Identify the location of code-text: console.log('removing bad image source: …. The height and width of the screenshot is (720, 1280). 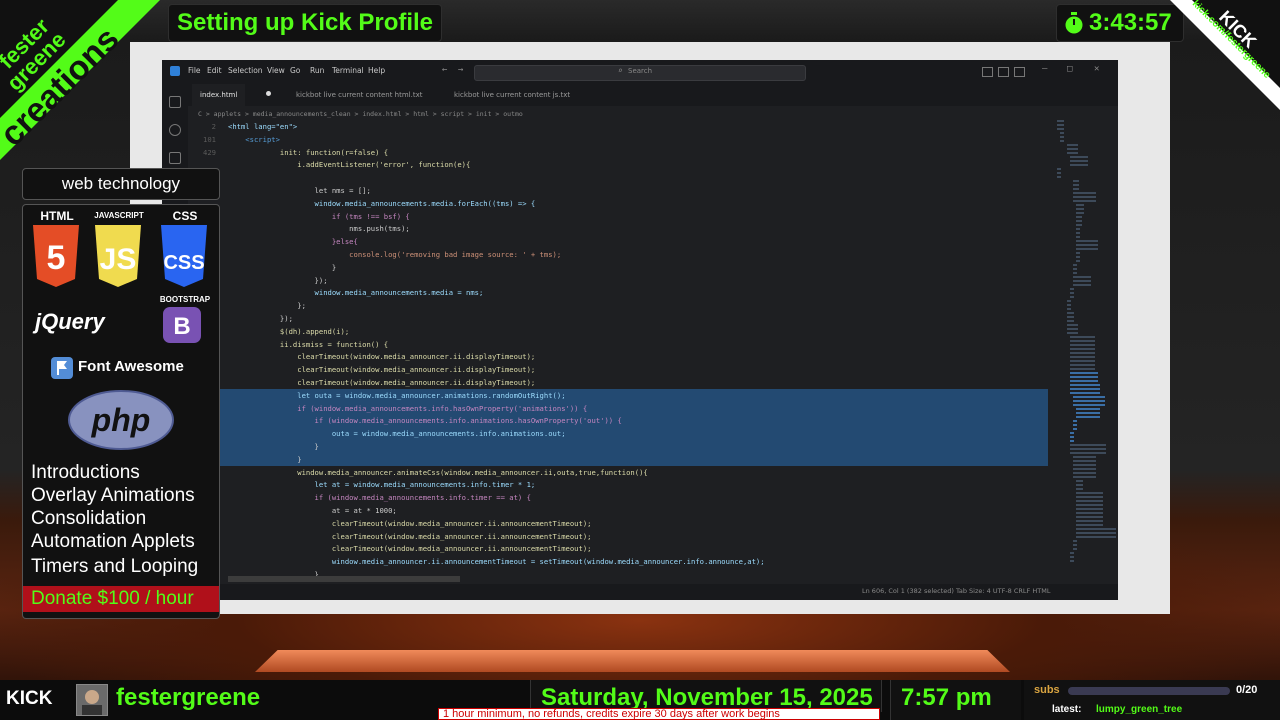
(394, 254).